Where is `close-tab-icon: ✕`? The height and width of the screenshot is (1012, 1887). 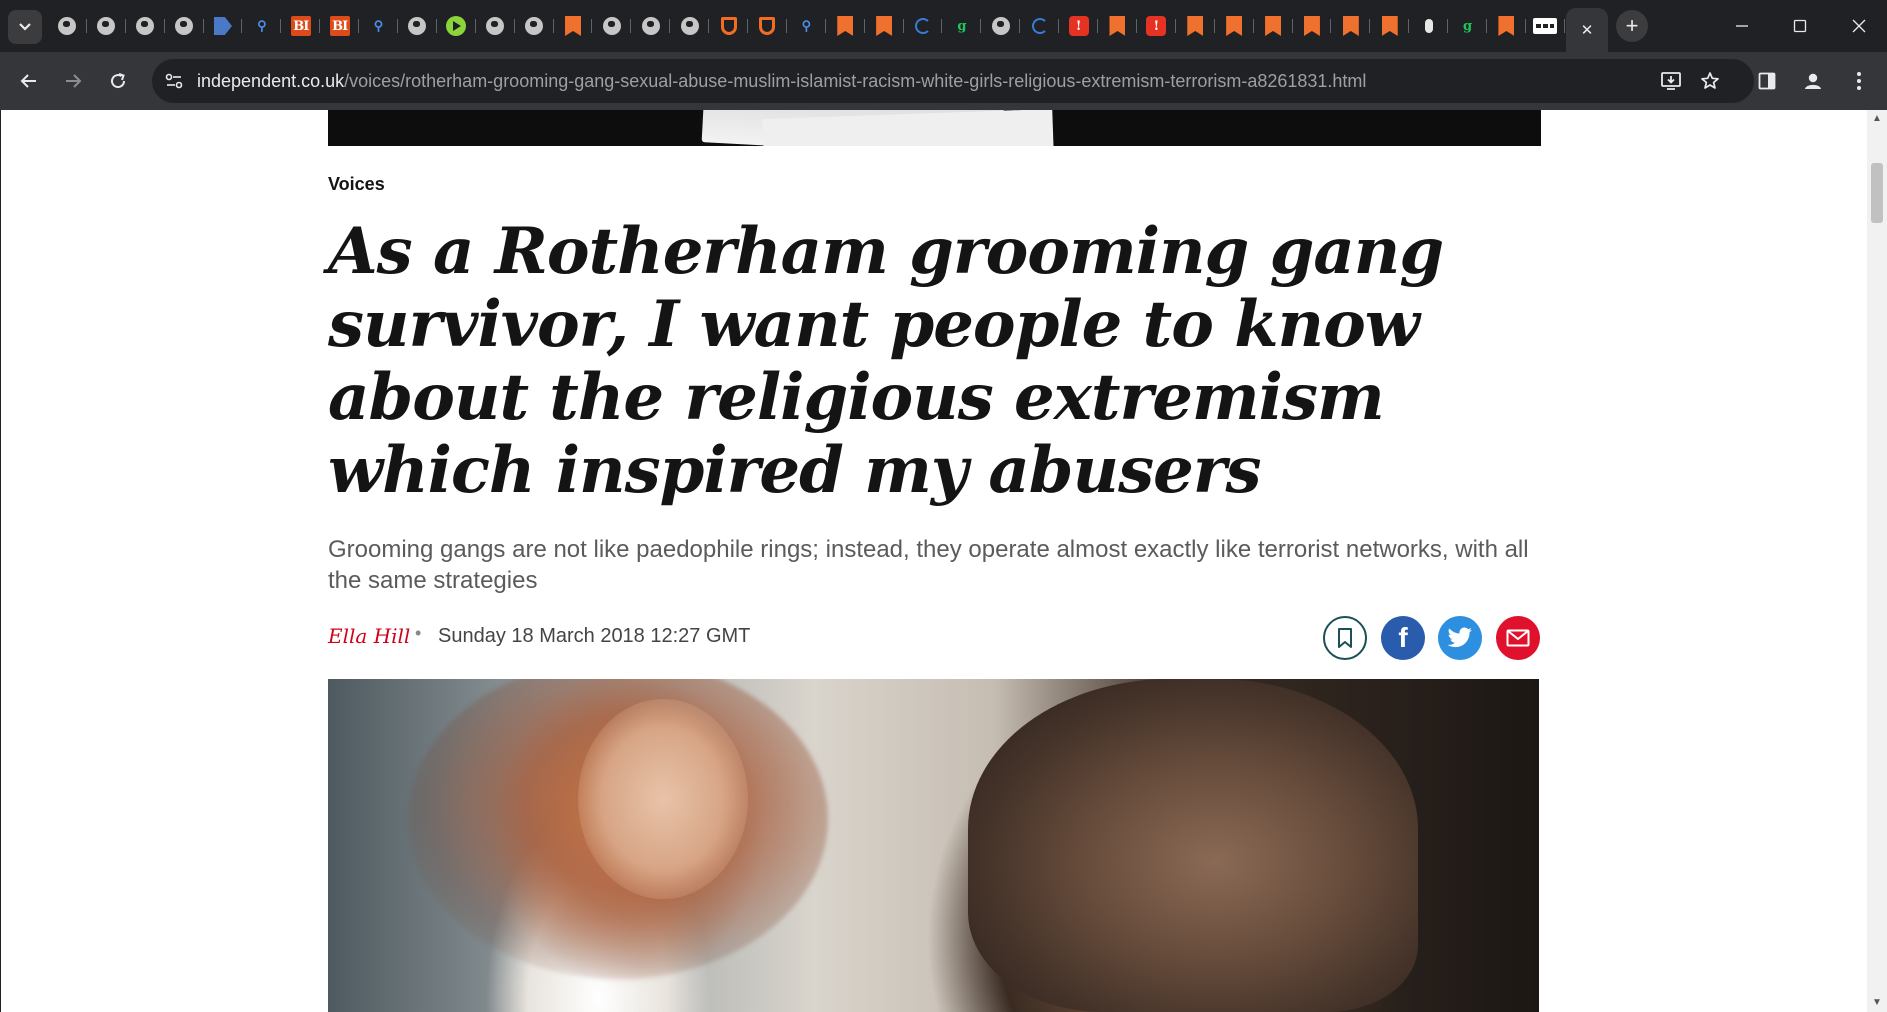
close-tab-icon: ✕ is located at coordinates (1587, 30).